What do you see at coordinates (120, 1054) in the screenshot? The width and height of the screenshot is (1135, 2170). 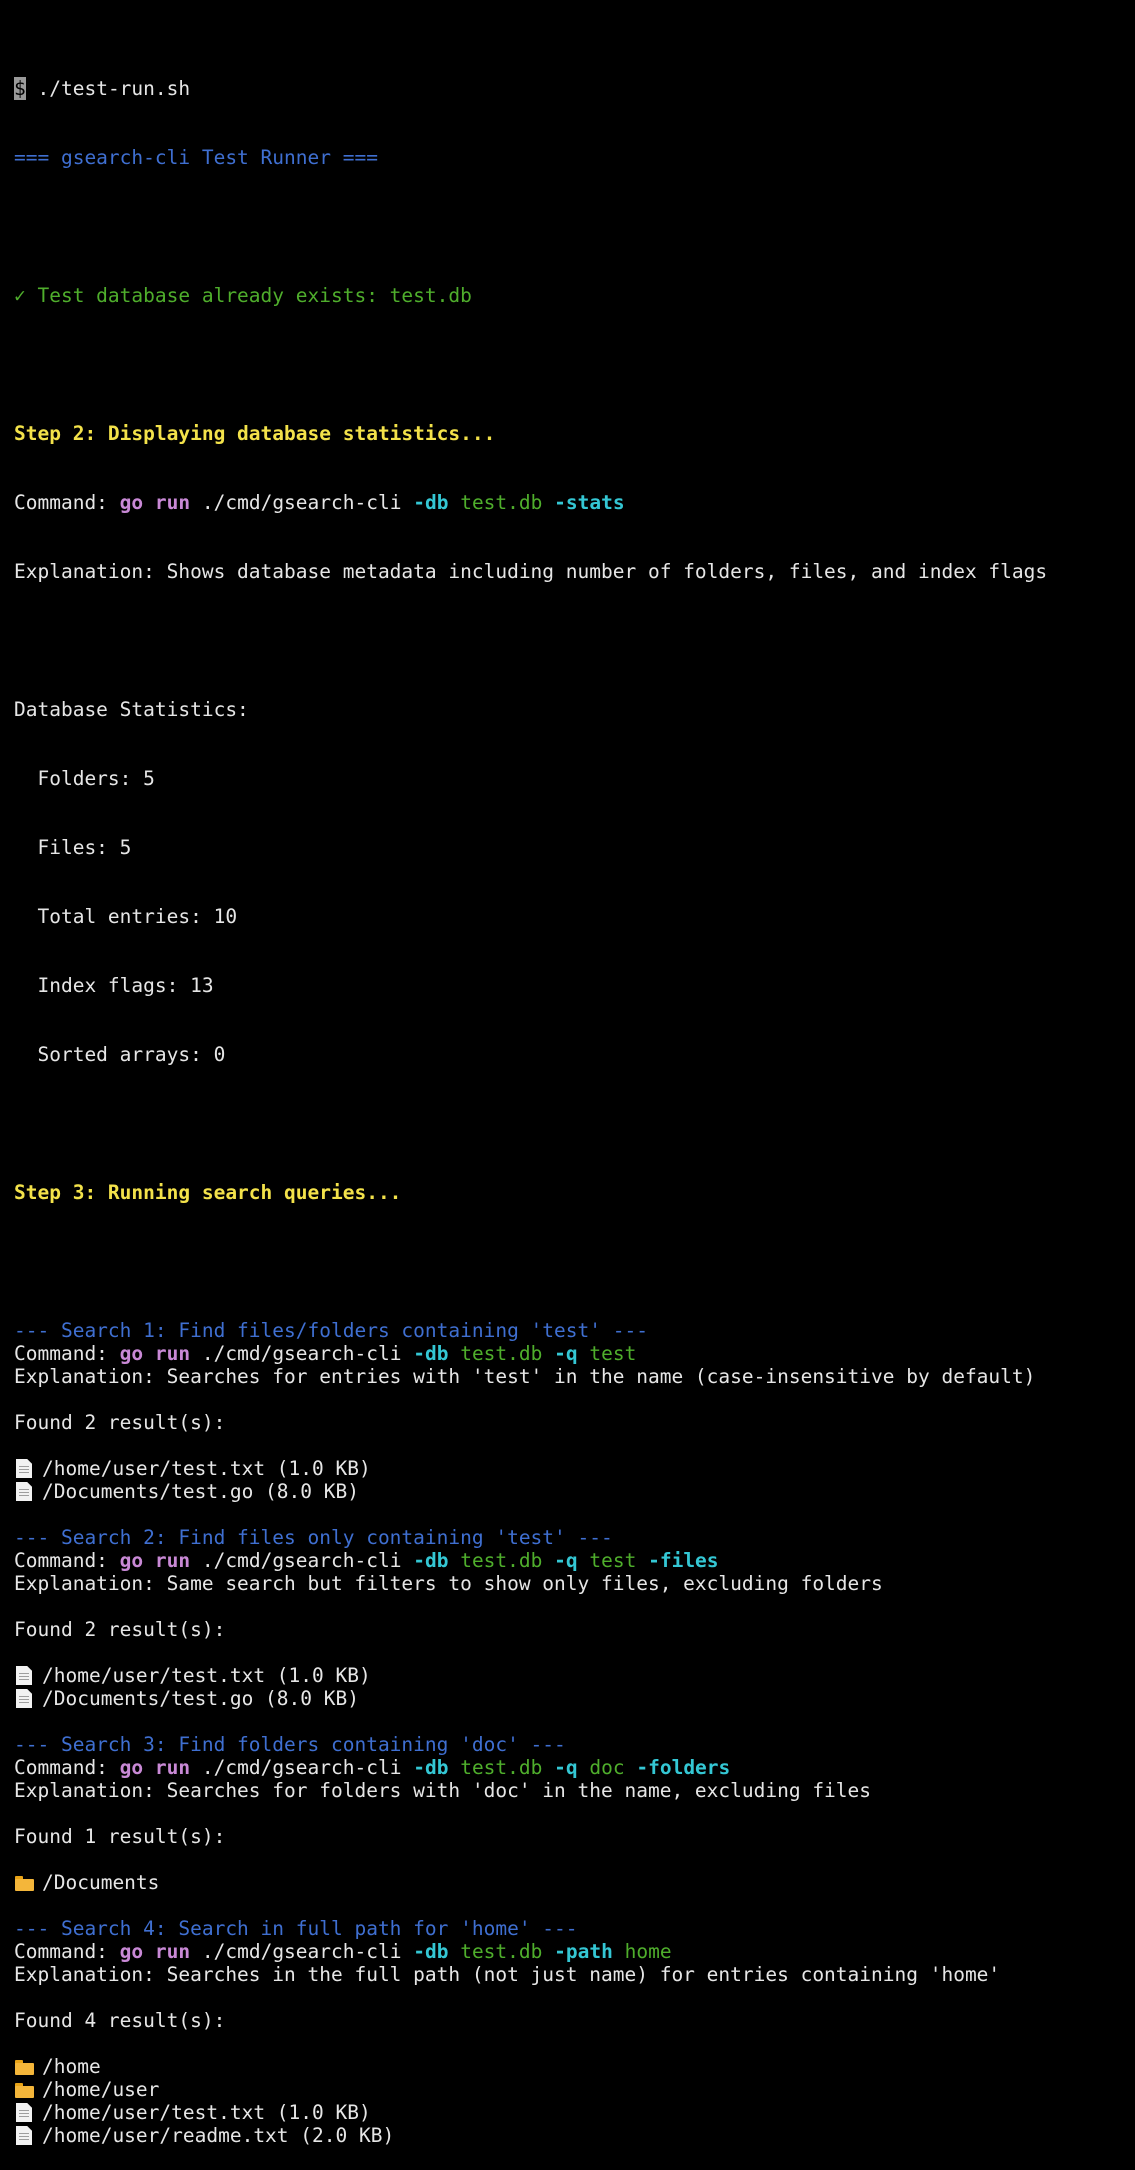 I see `stats-sorted-arrays: Sorted arrays: 0` at bounding box center [120, 1054].